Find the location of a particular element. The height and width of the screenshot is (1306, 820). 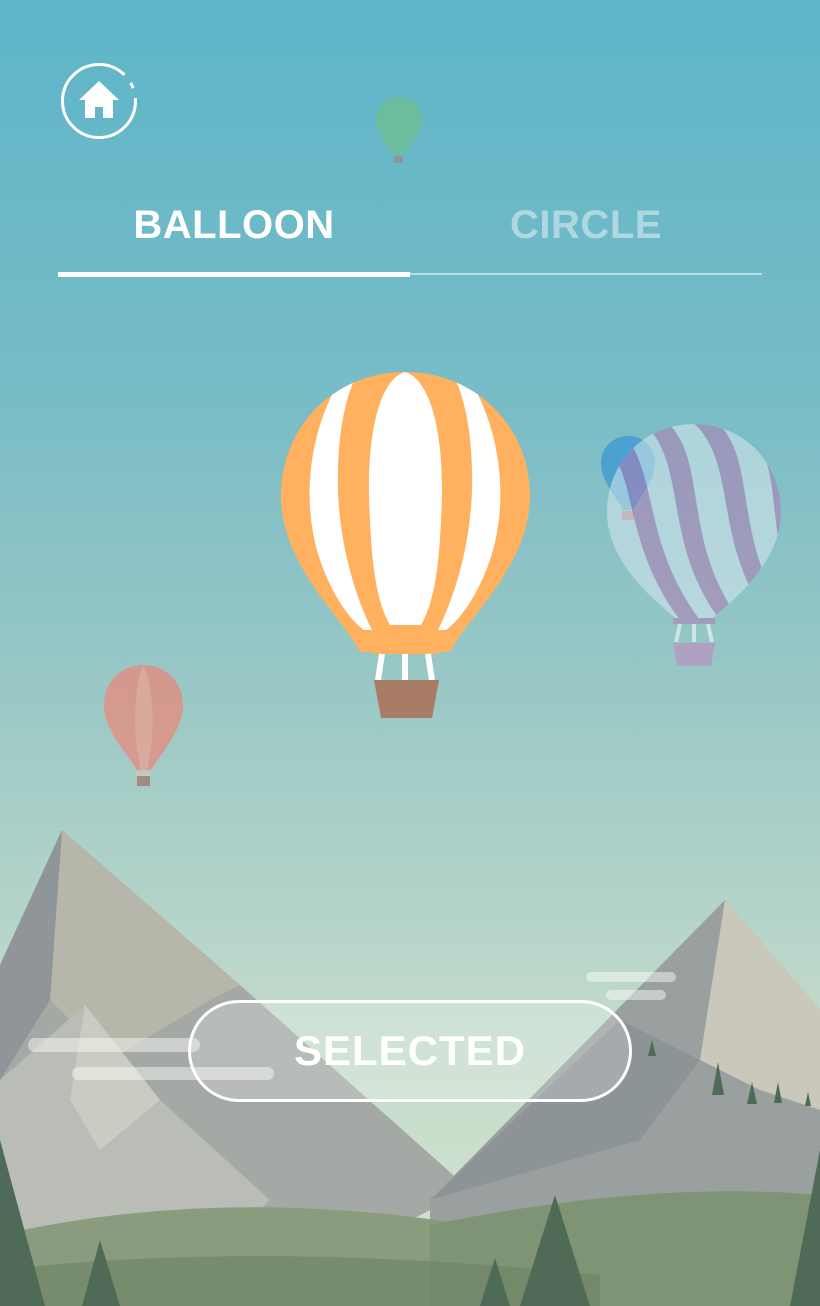

active-tab-indicator is located at coordinates (234, 274).